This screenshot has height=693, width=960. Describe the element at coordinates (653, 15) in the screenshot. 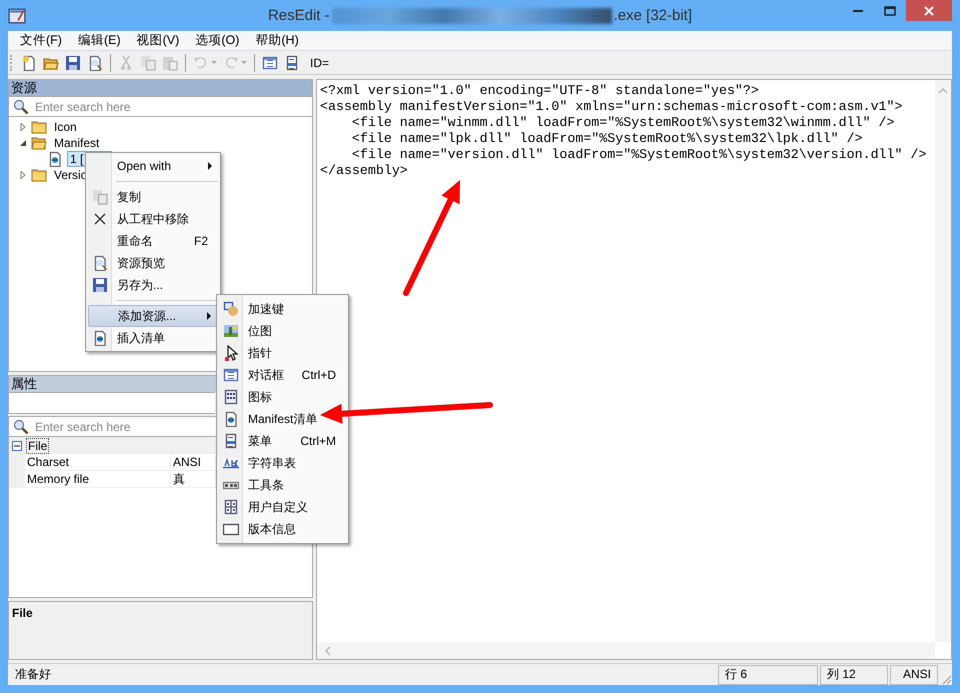

I see `window-title: .exe [32-bit]` at that location.